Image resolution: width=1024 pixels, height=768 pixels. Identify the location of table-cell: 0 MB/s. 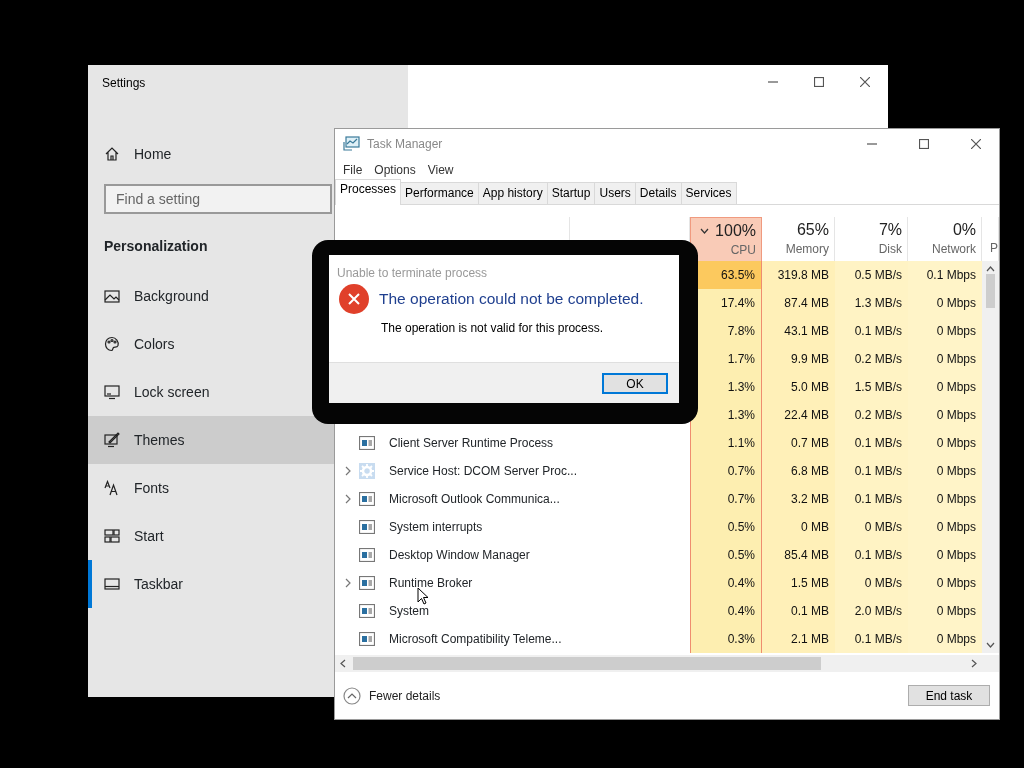
(871, 527).